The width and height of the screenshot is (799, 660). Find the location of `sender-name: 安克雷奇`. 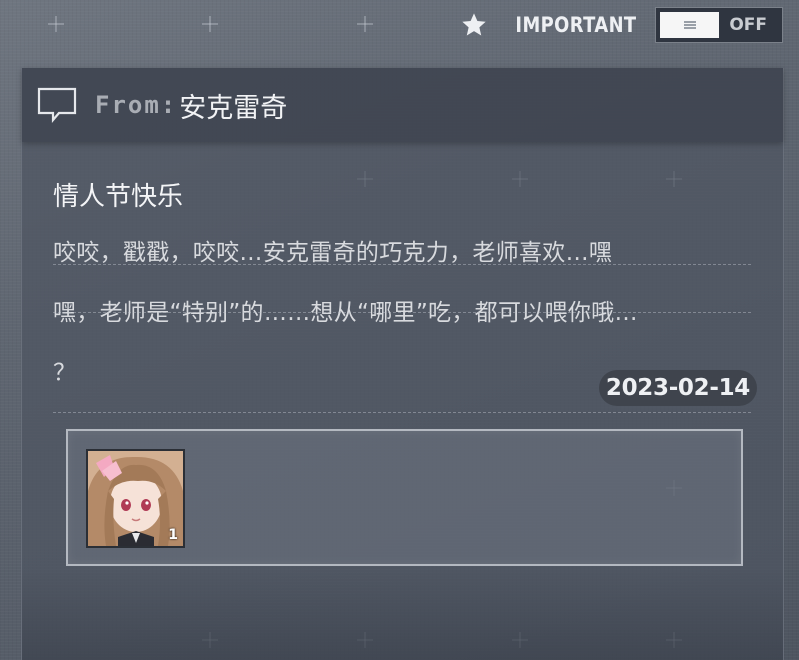

sender-name: 安克雷奇 is located at coordinates (233, 108).